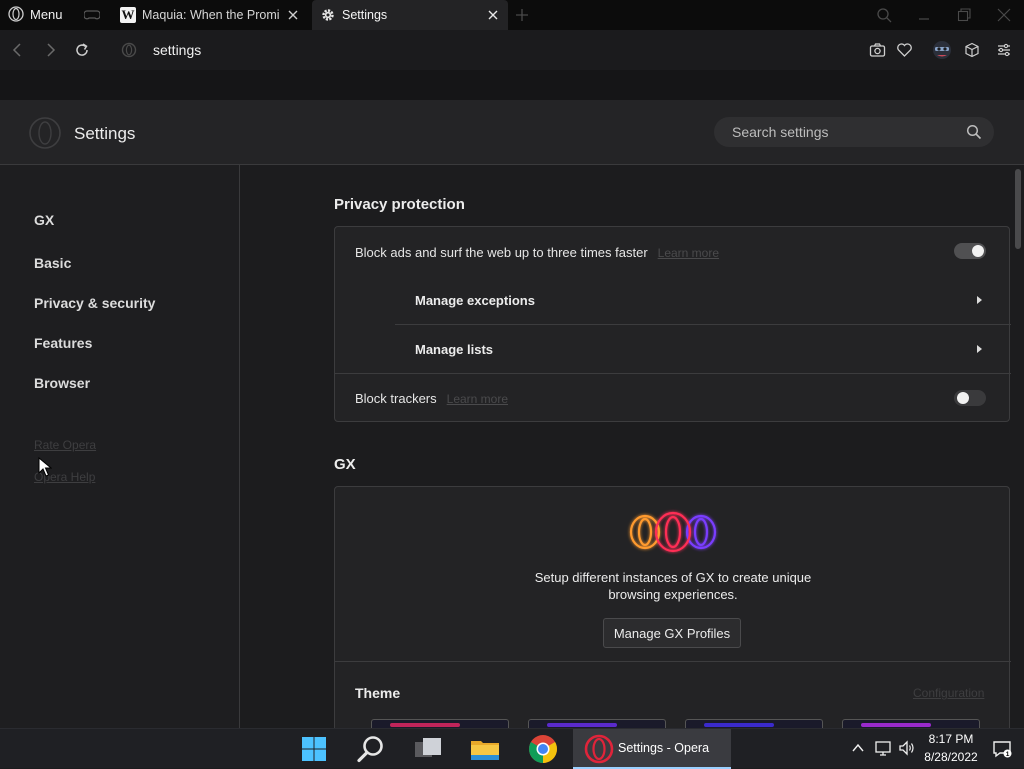 The height and width of the screenshot is (769, 1024). I want to click on content-scrollbar, so click(1018, 446).